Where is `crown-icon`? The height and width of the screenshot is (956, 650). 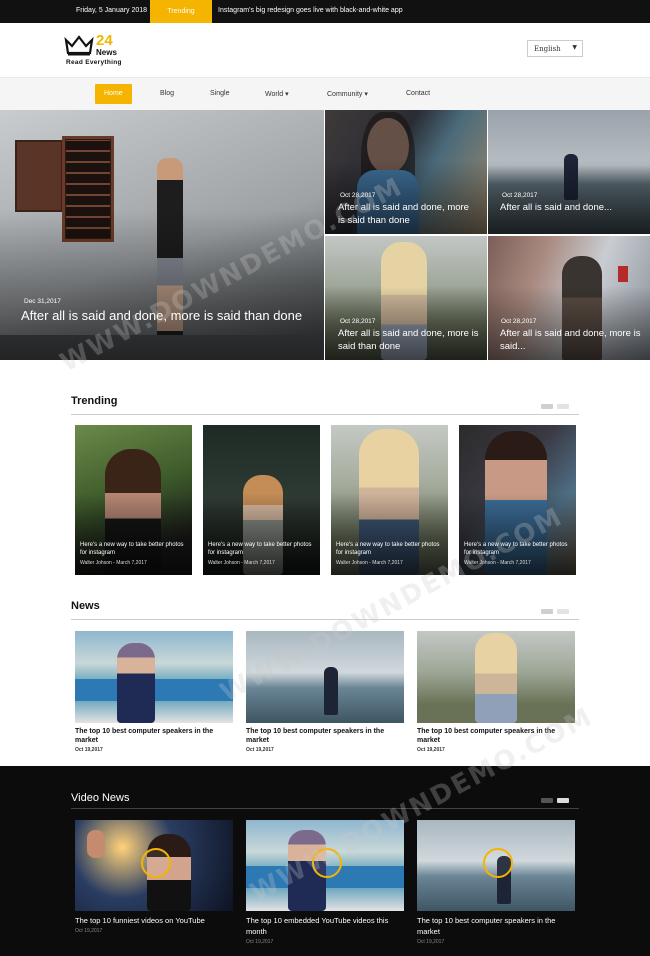
crown-icon is located at coordinates (79, 45).